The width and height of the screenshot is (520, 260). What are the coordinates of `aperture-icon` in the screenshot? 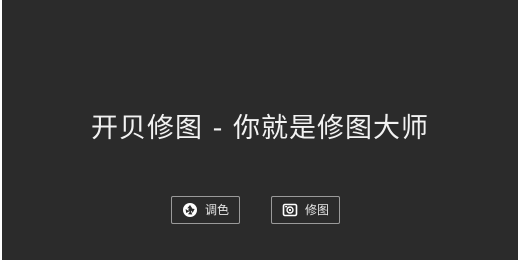 It's located at (190, 210).